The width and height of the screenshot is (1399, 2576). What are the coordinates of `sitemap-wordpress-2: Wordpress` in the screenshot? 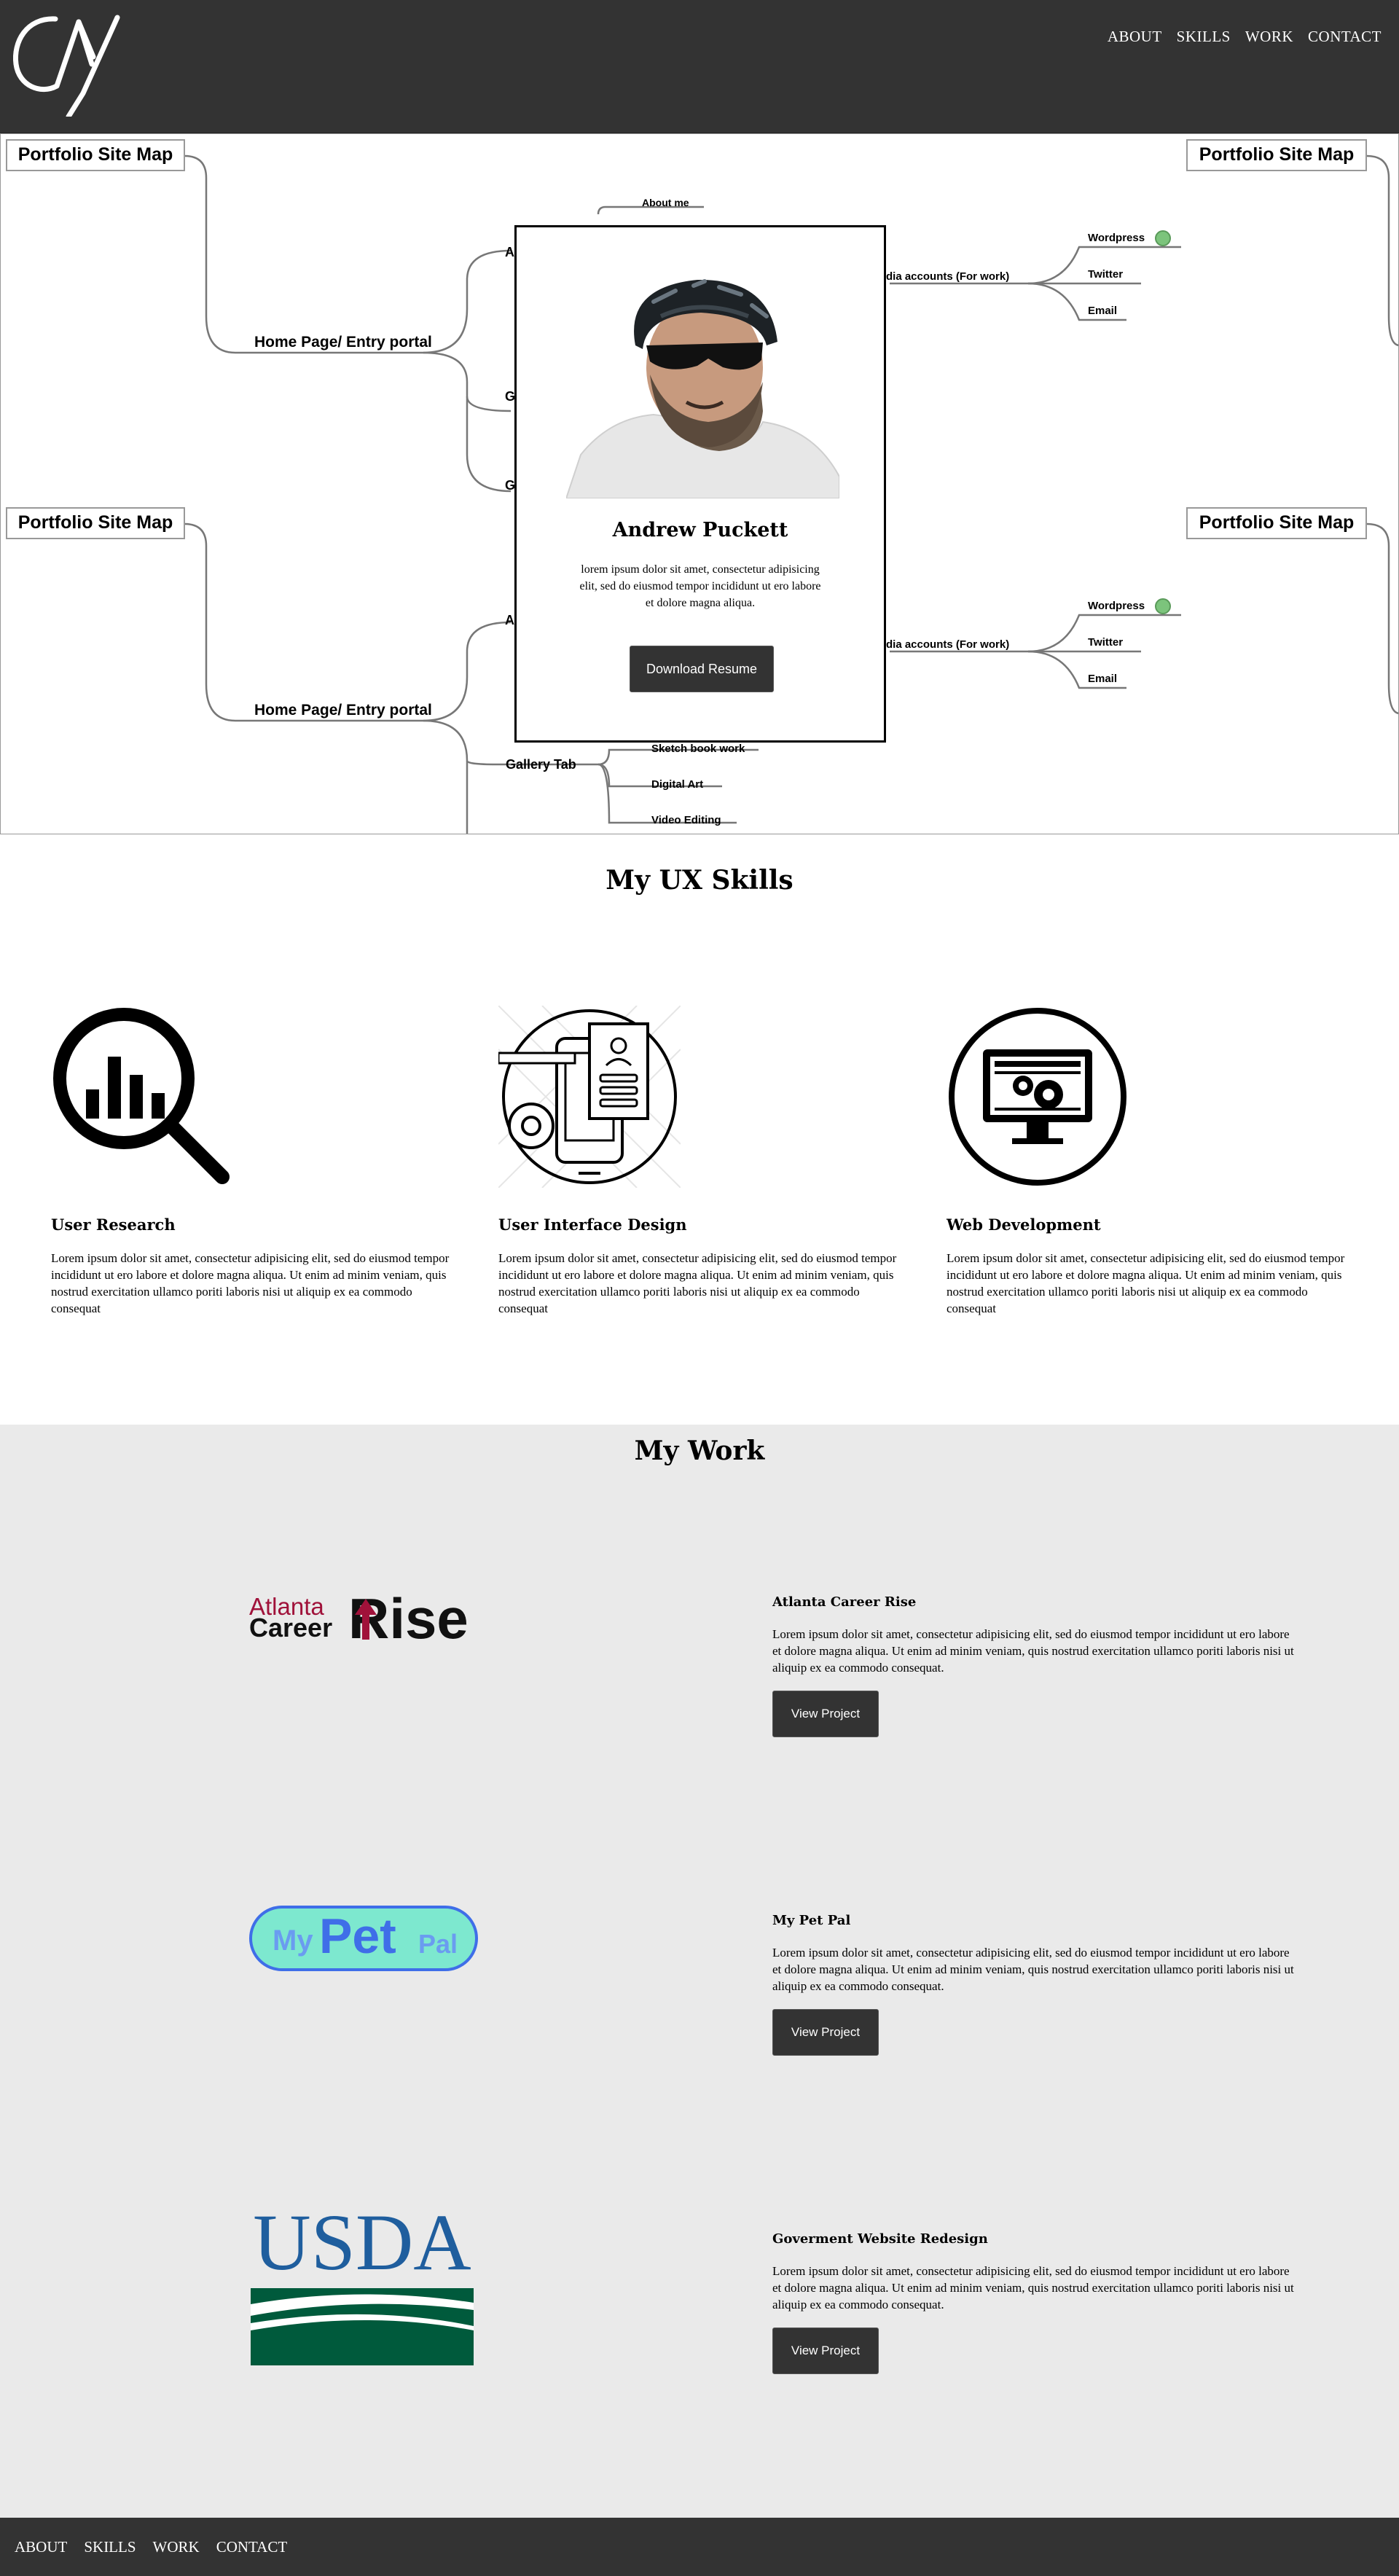 It's located at (1116, 606).